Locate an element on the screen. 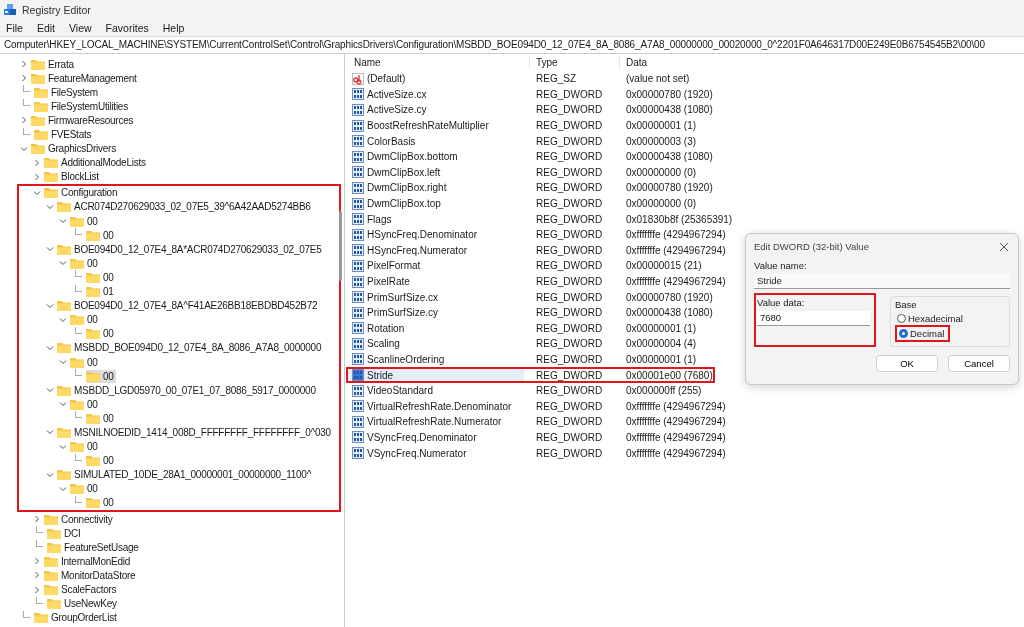 This screenshot has height=627, width=1024. value-name-cell: VirtualRefreshRate.Denominator is located at coordinates (436, 406).